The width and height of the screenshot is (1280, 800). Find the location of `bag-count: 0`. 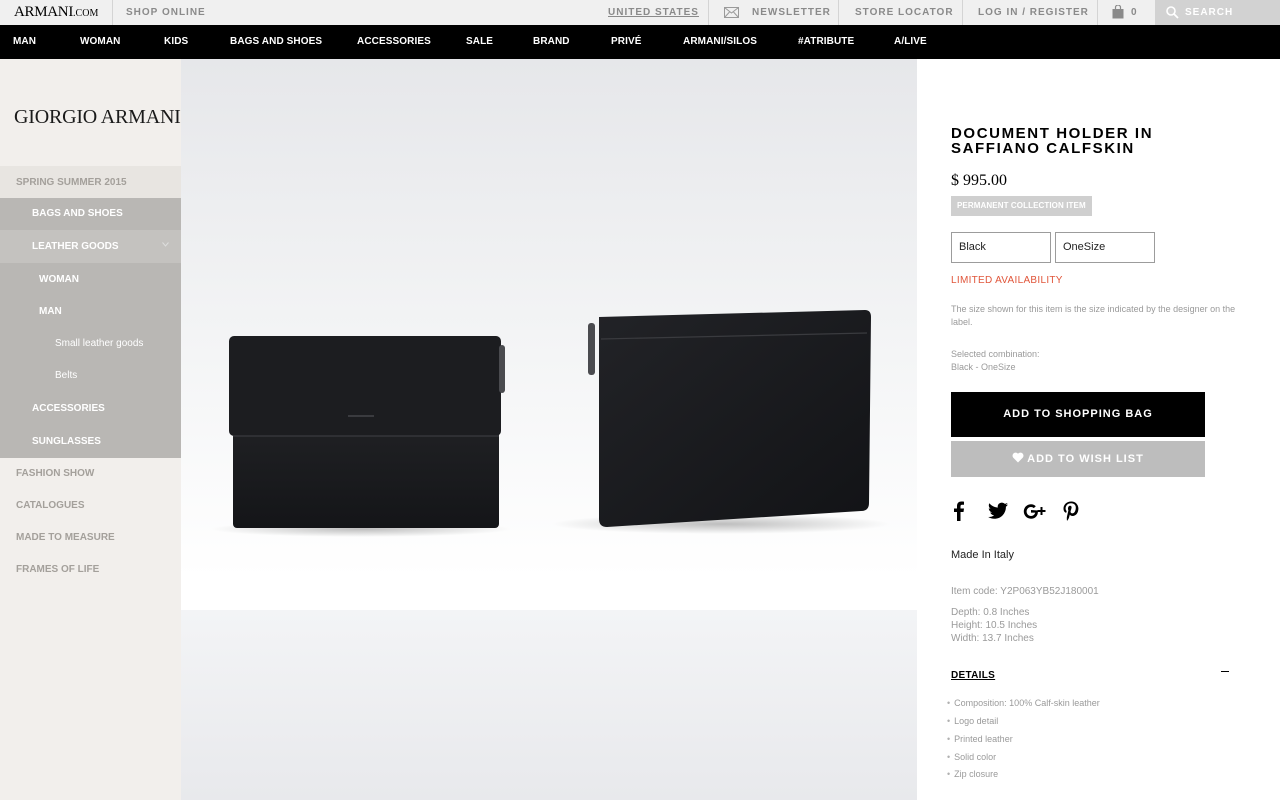

bag-count: 0 is located at coordinates (1134, 12).